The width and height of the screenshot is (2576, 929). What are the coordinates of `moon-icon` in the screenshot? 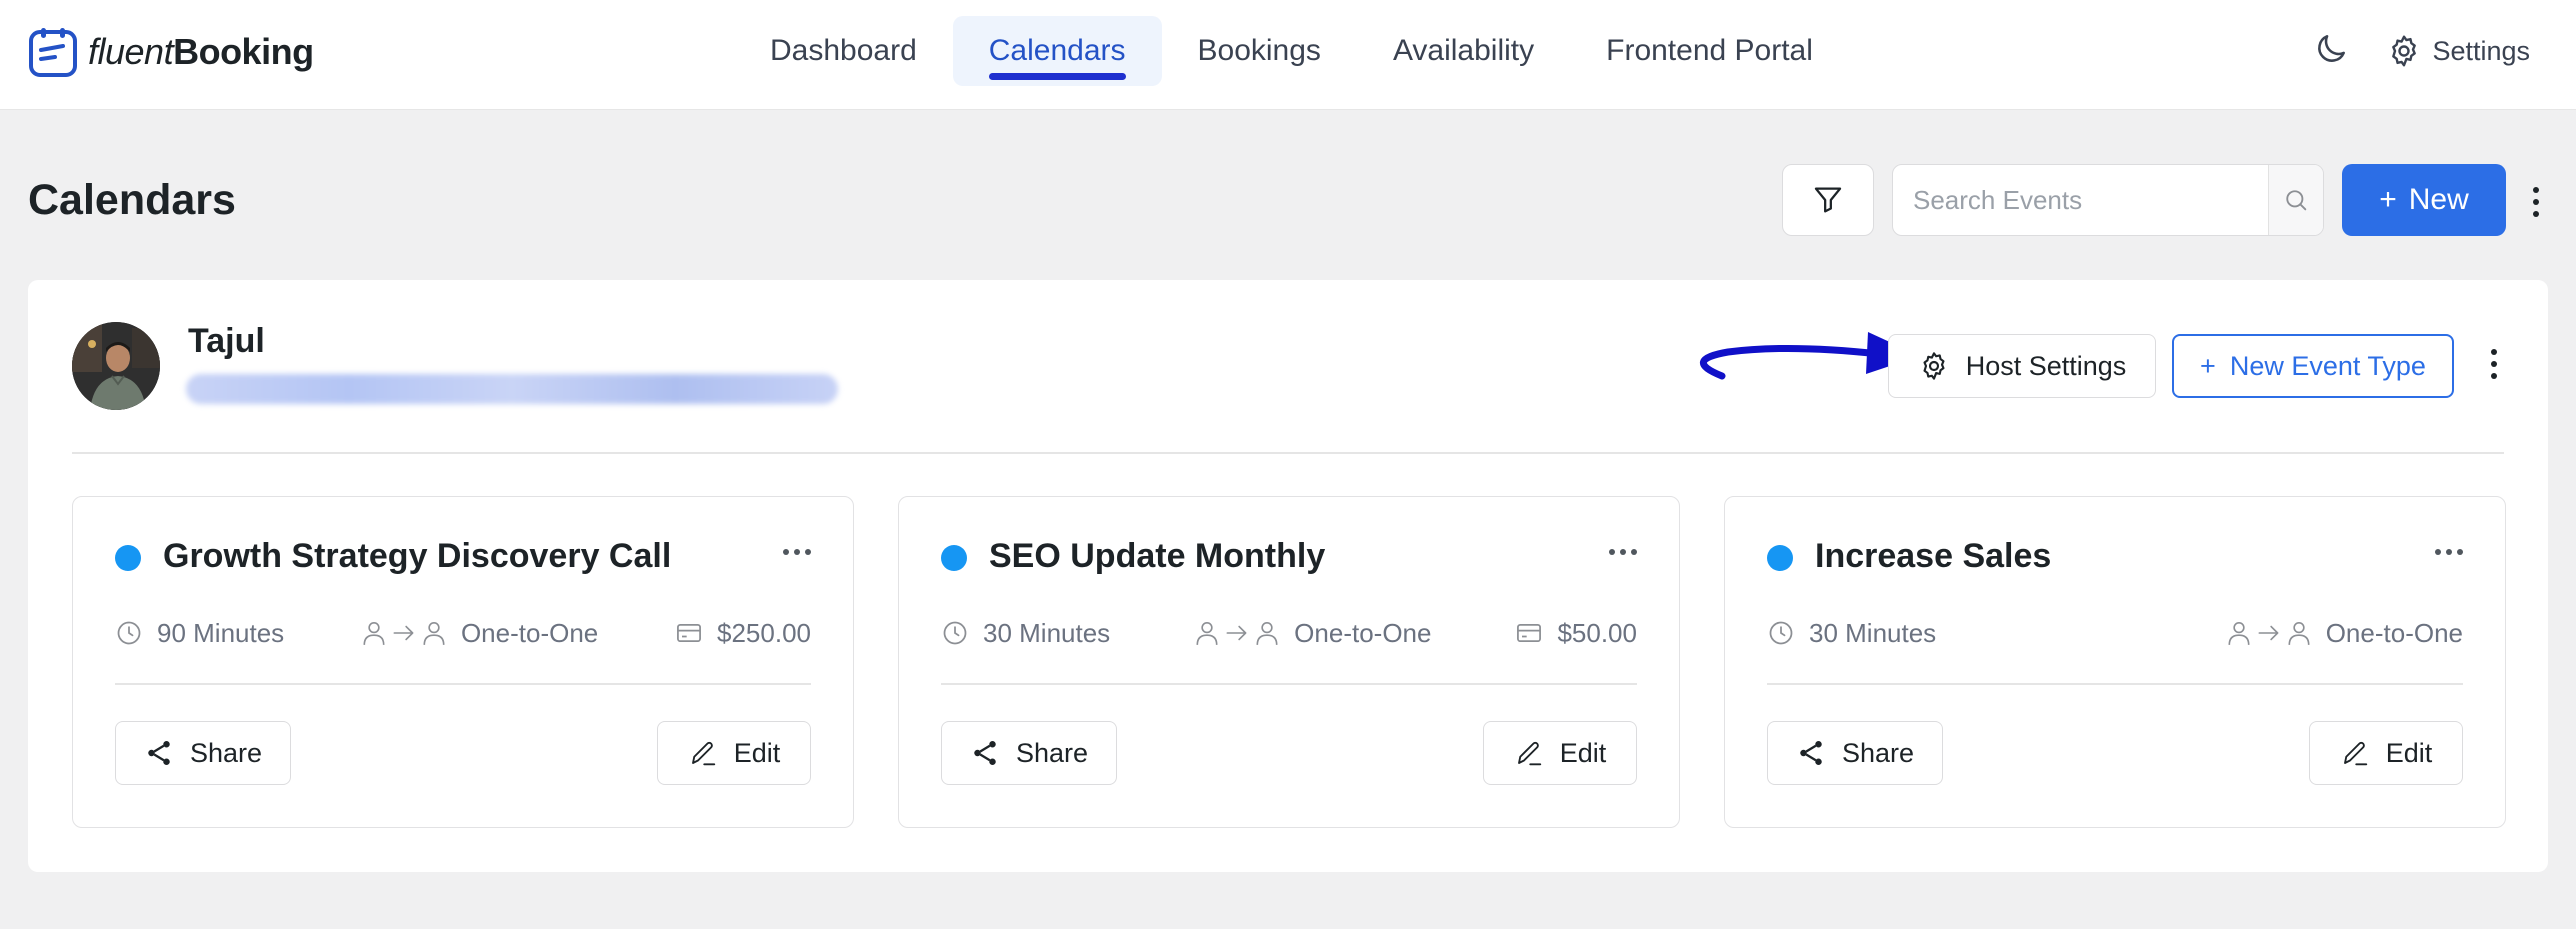 It's located at (2332, 48).